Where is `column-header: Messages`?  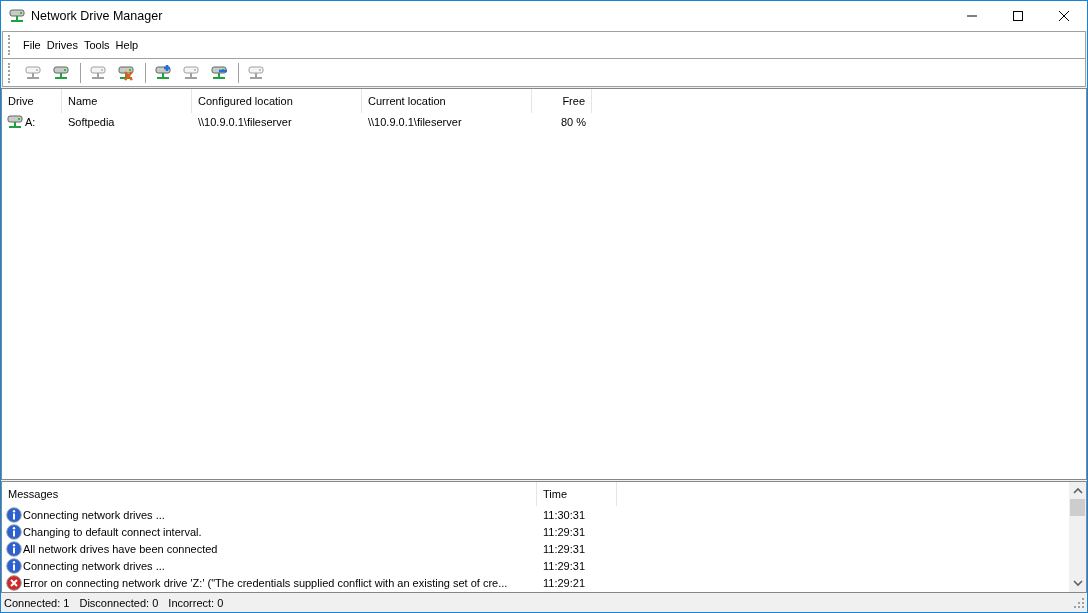 column-header: Messages is located at coordinates (269, 494).